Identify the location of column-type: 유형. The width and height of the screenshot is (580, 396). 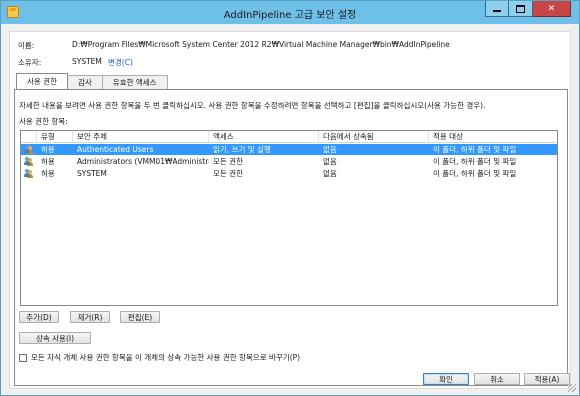
(55, 137).